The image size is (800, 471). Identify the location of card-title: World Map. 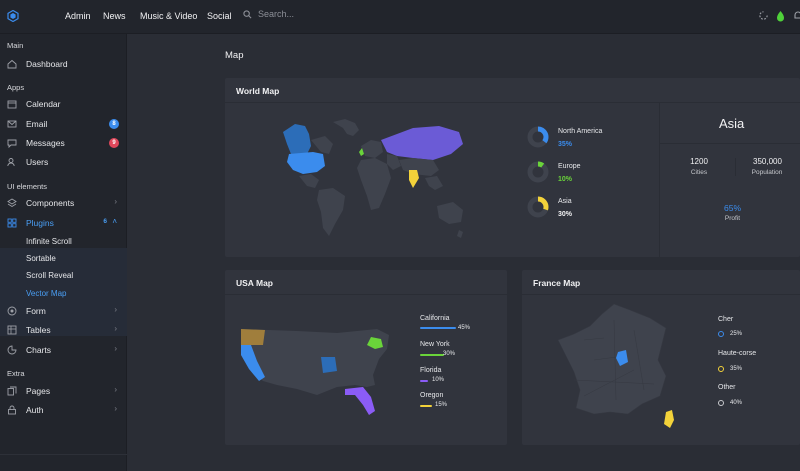
(258, 91).